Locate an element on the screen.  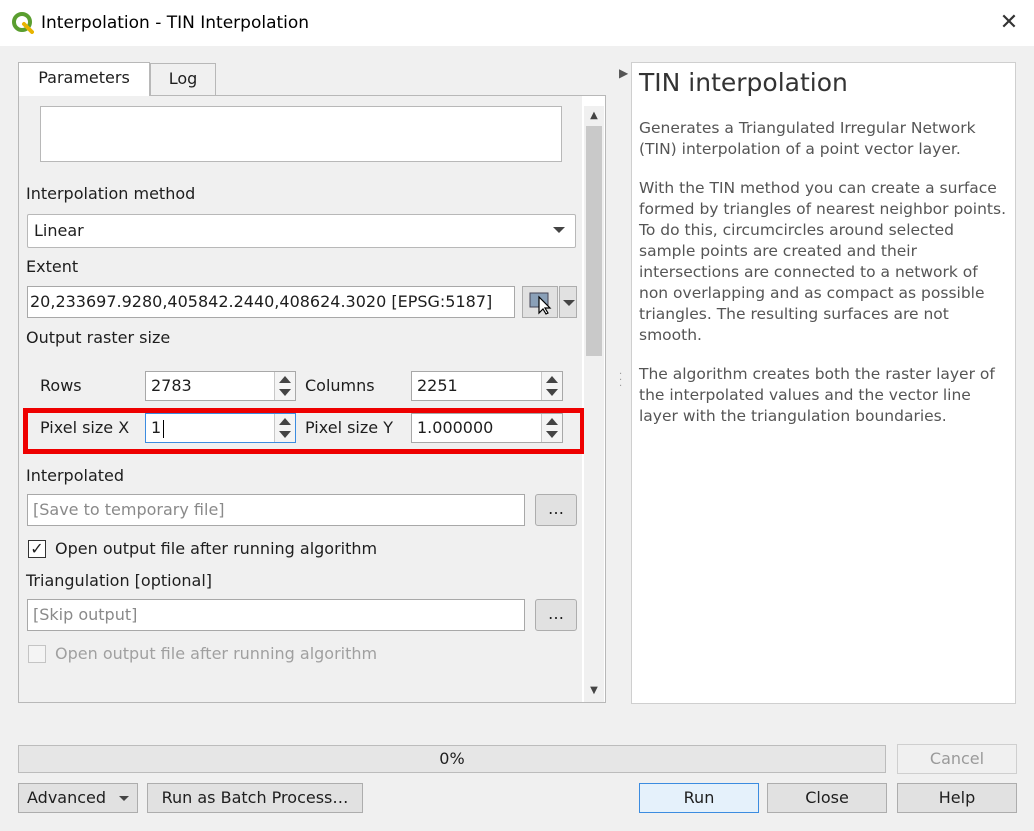
rows-spinbox: 2783 is located at coordinates (220, 386).